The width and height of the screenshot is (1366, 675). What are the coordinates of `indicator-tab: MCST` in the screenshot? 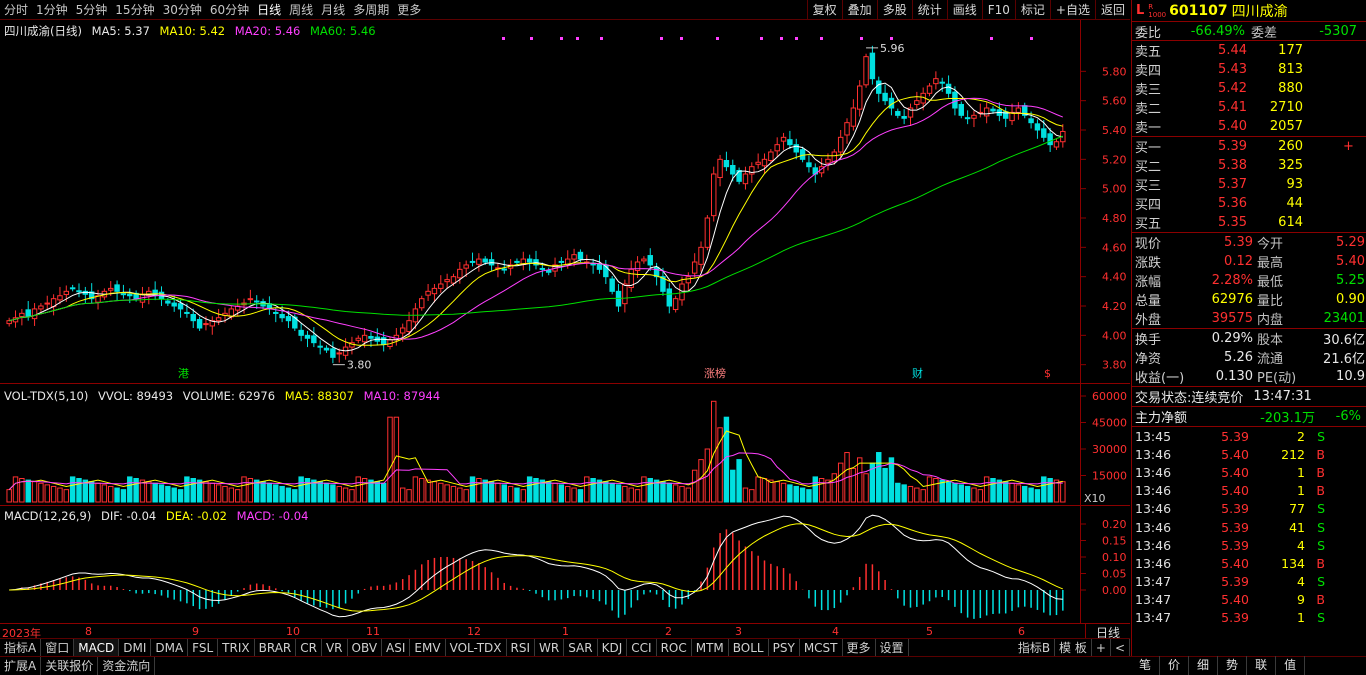 It's located at (821, 647).